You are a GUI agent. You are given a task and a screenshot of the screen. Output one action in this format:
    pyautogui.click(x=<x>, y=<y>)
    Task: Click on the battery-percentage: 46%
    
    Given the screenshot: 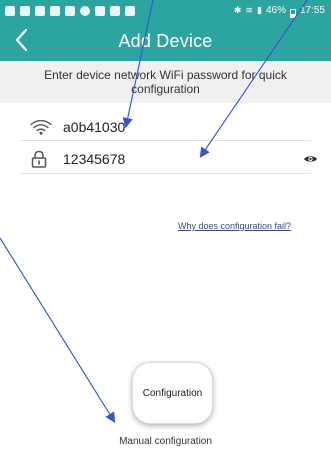 What is the action you would take?
    pyautogui.click(x=275, y=10)
    